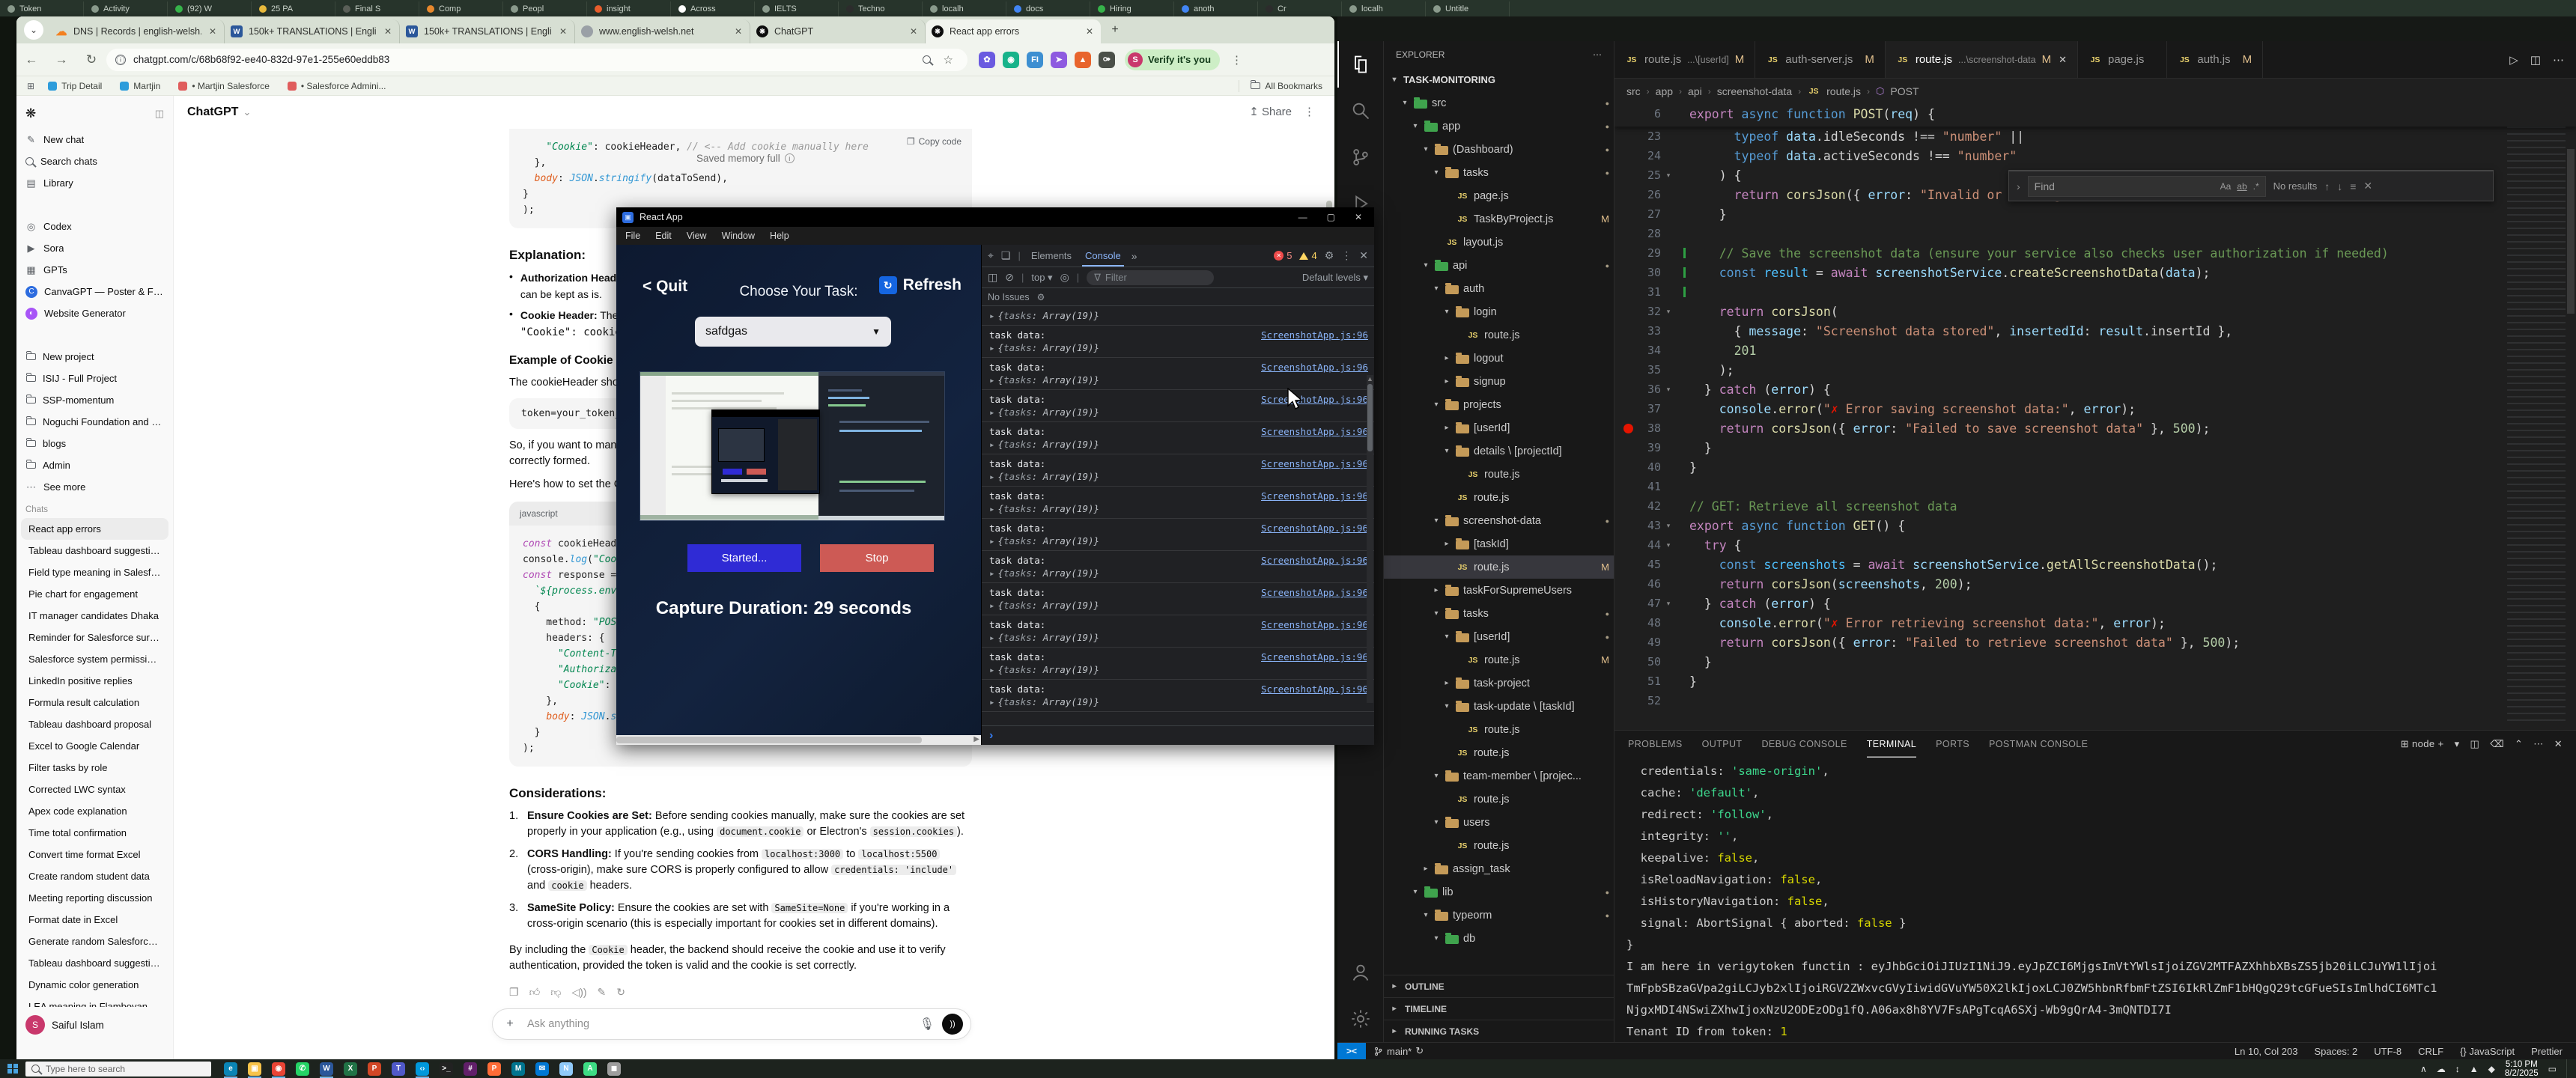  Describe the element at coordinates (632, 236) in the screenshot. I see `menu-item: File` at that location.